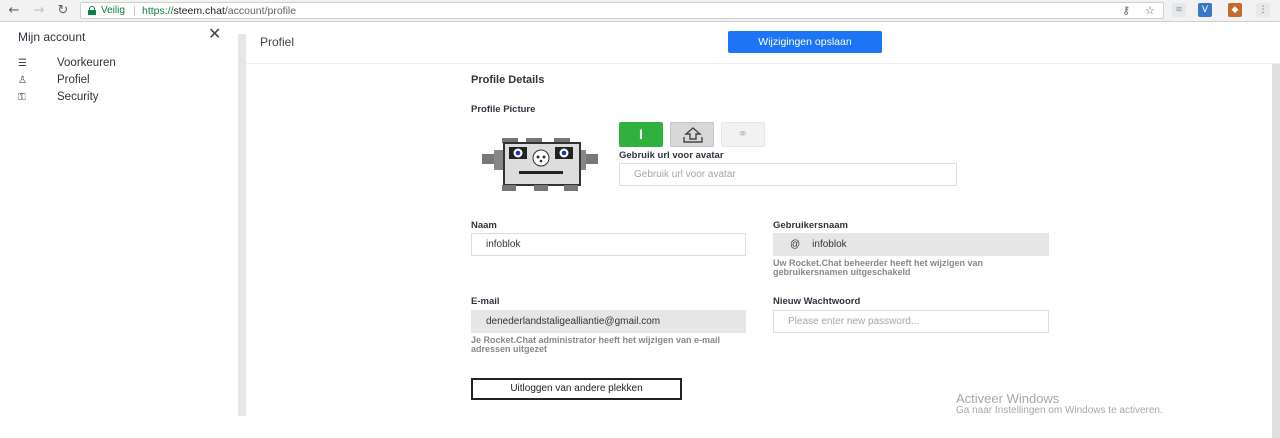  I want to click on reload-icon: ↻, so click(63, 11).